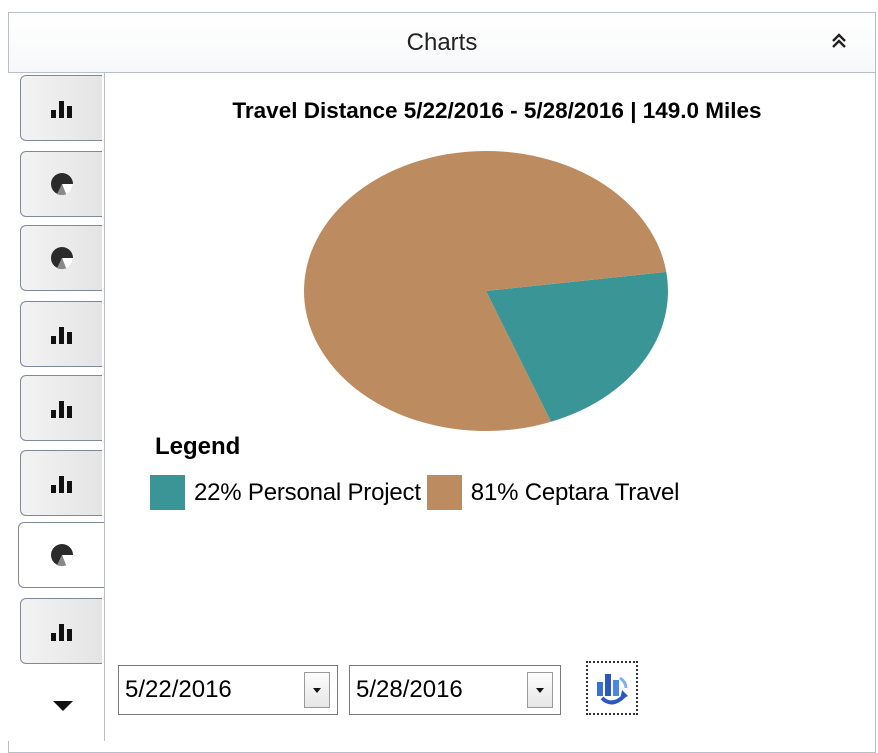 The height and width of the screenshot is (753, 878). I want to click on refresh-chart-icon, so click(612, 689).